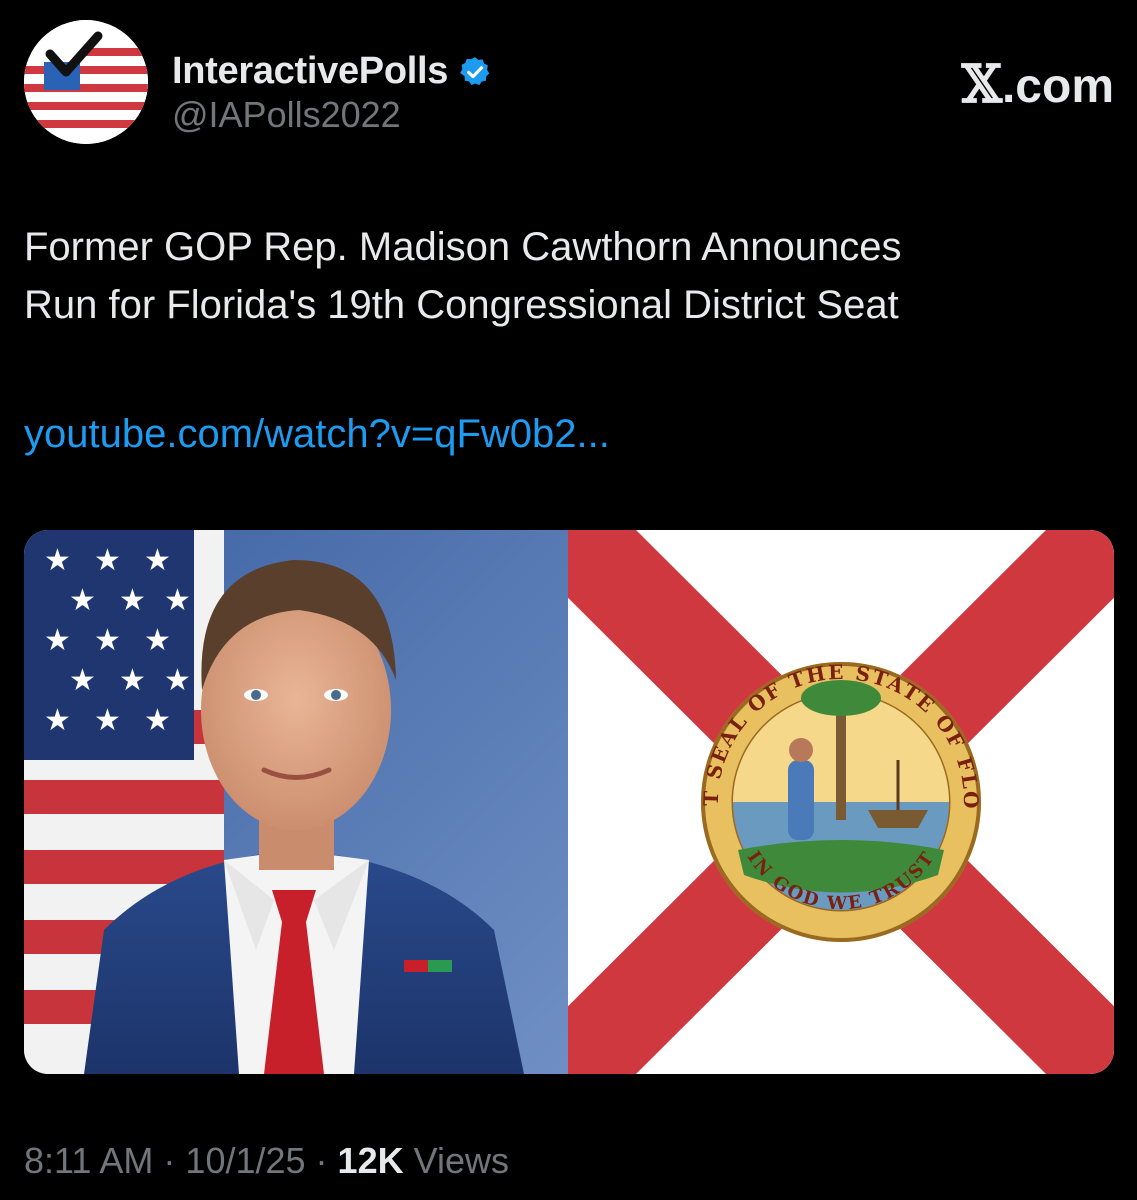 Image resolution: width=1137 pixels, height=1200 pixels. I want to click on name-row: InteractivePolls, so click(332, 71).